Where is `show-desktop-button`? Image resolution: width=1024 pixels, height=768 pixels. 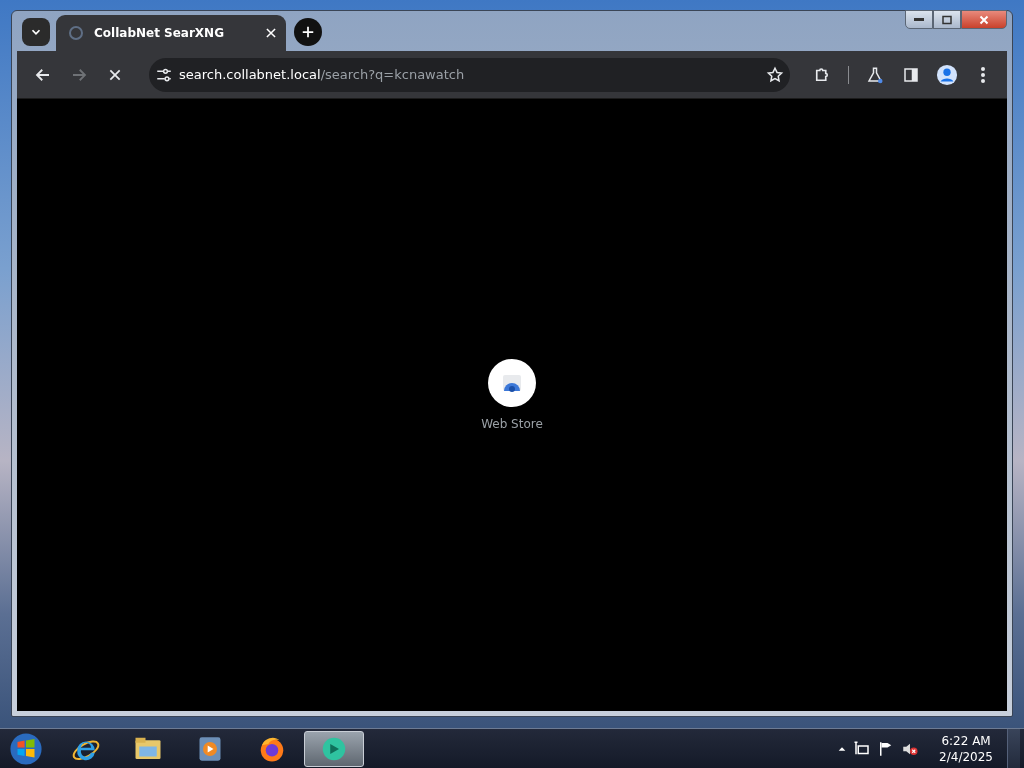
show-desktop-button is located at coordinates (1013, 748).